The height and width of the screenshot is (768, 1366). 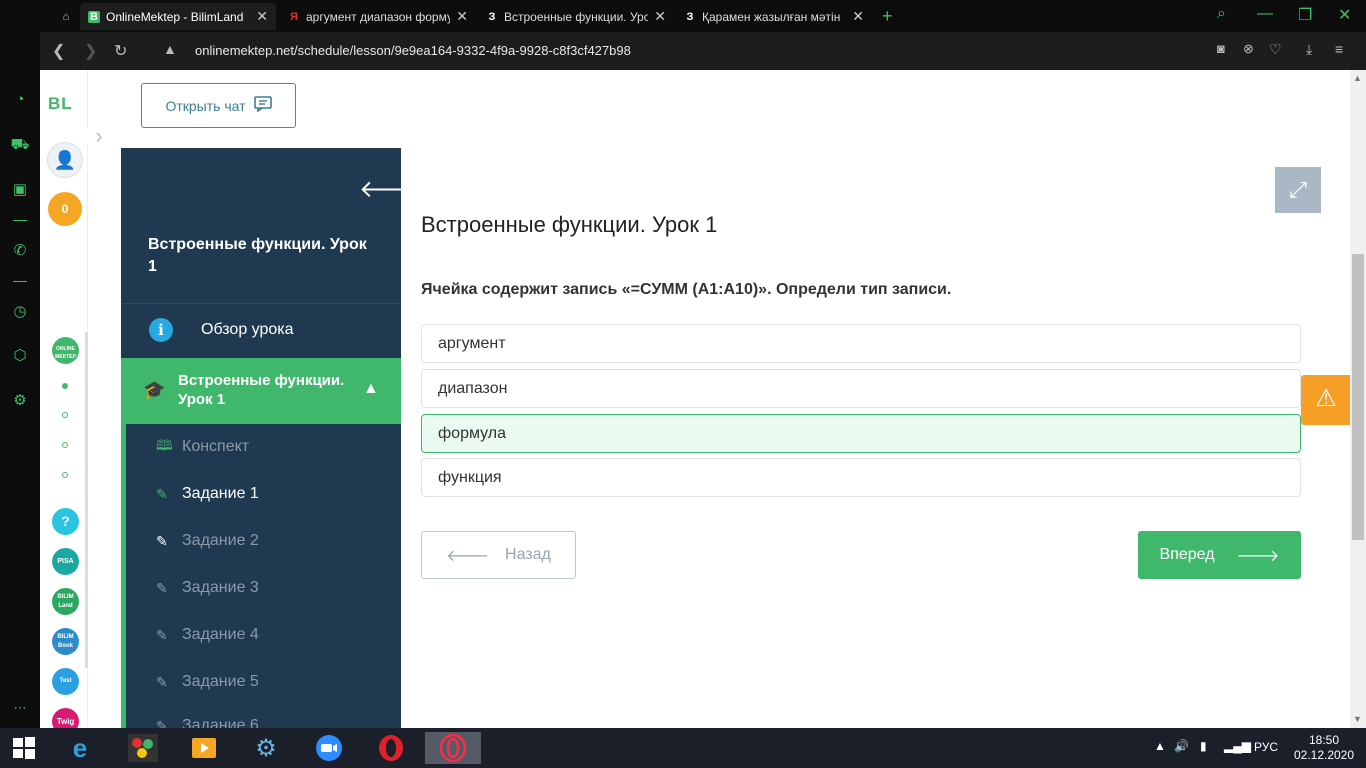 I want to click on scroll-thumb, so click(x=1358, y=397).